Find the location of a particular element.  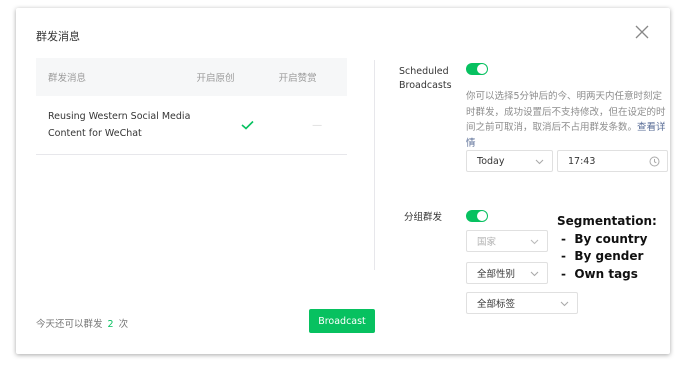

broadcast-button: Broadcast is located at coordinates (342, 321).